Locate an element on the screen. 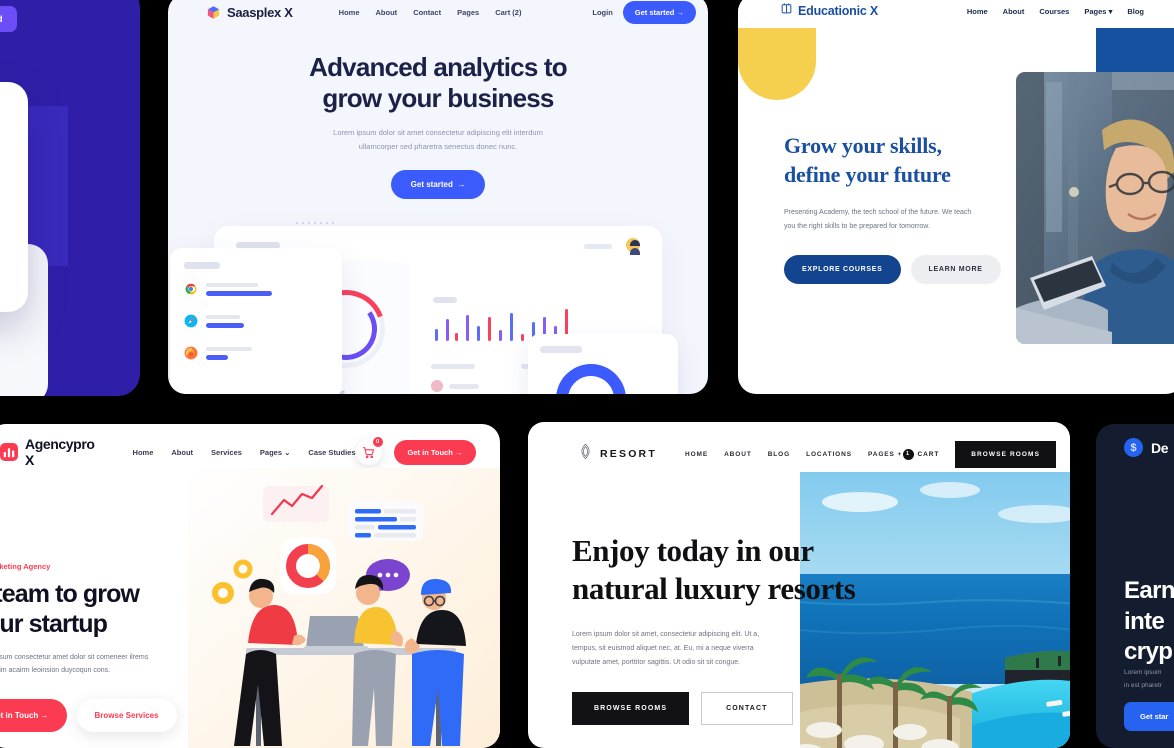  nav-item-courses: Courses is located at coordinates (1054, 11).